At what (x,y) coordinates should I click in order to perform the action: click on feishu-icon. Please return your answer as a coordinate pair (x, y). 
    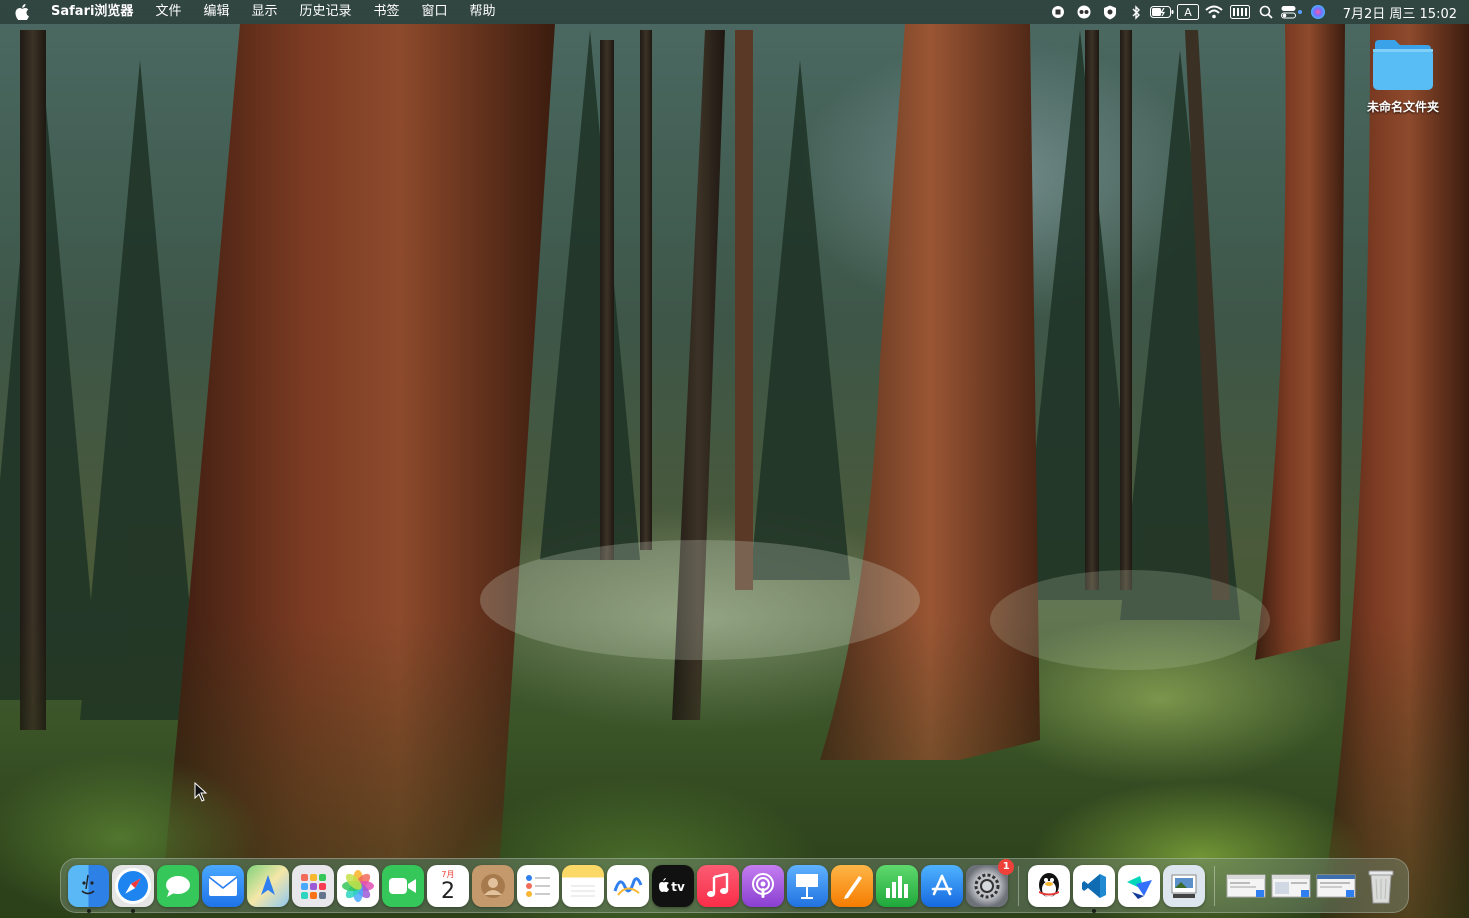
    Looking at the image, I should click on (1140, 887).